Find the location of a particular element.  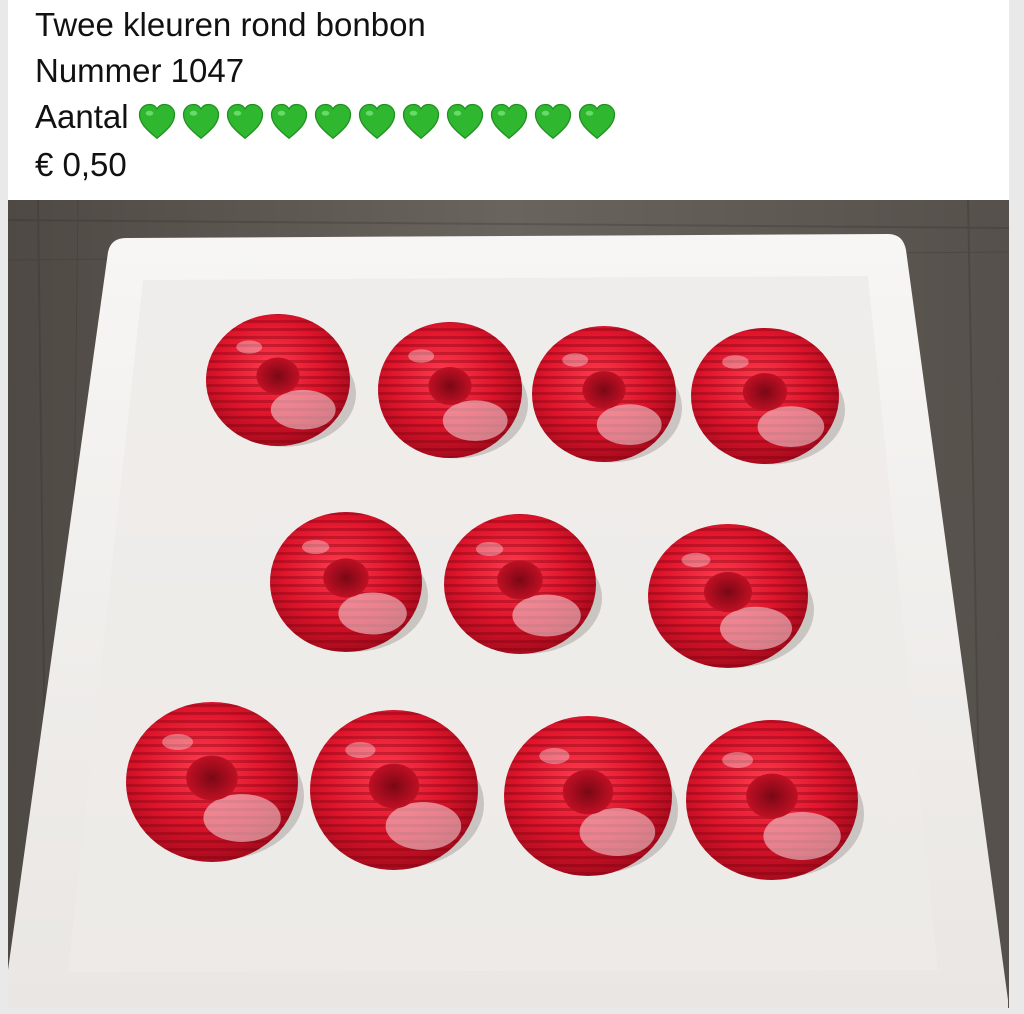

quantity-hearts is located at coordinates (379, 119).